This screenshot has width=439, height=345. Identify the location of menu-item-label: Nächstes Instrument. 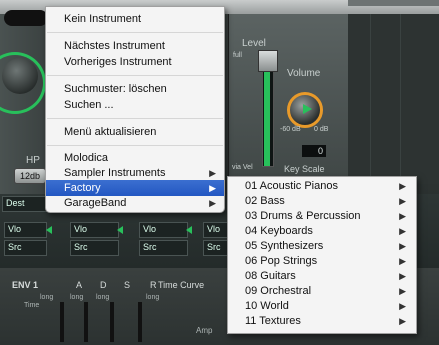
(114, 46).